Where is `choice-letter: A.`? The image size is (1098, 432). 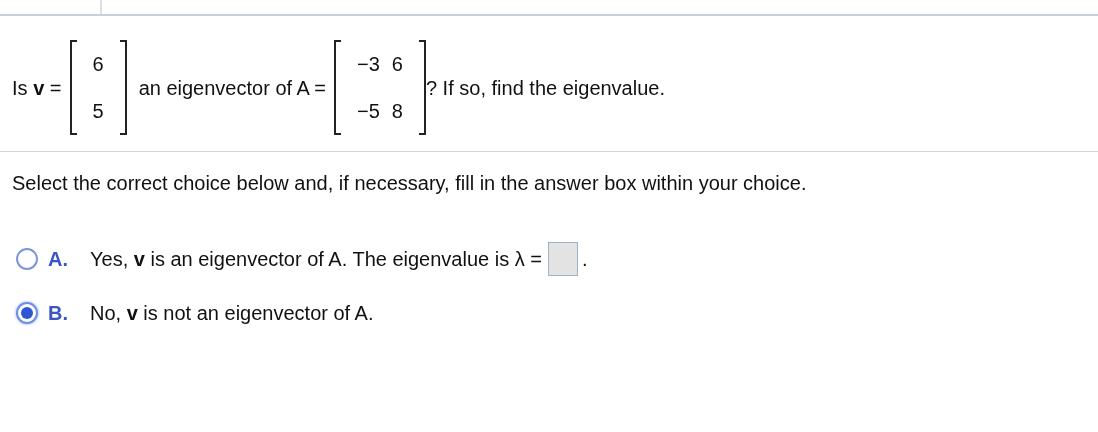
choice-letter: A. is located at coordinates (58, 259).